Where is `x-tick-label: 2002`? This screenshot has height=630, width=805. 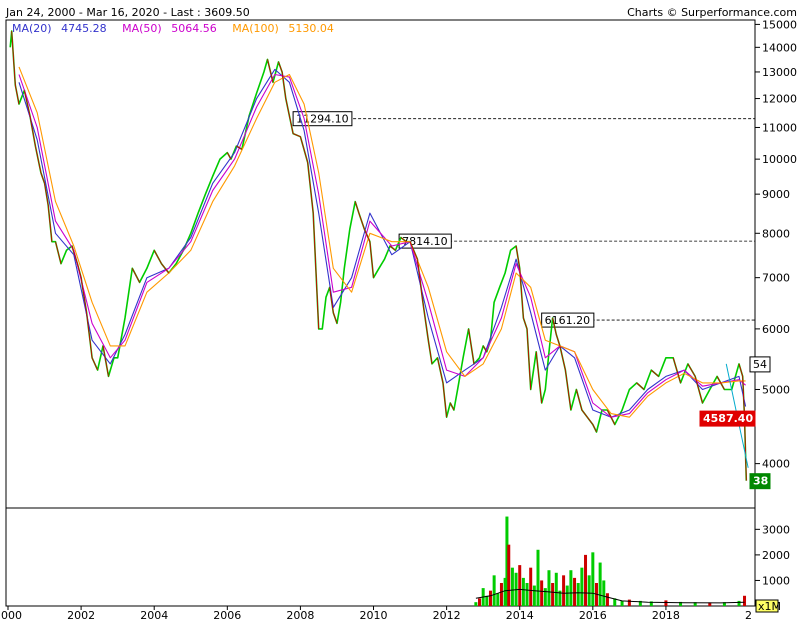
x-tick-label: 2002 is located at coordinates (81, 615).